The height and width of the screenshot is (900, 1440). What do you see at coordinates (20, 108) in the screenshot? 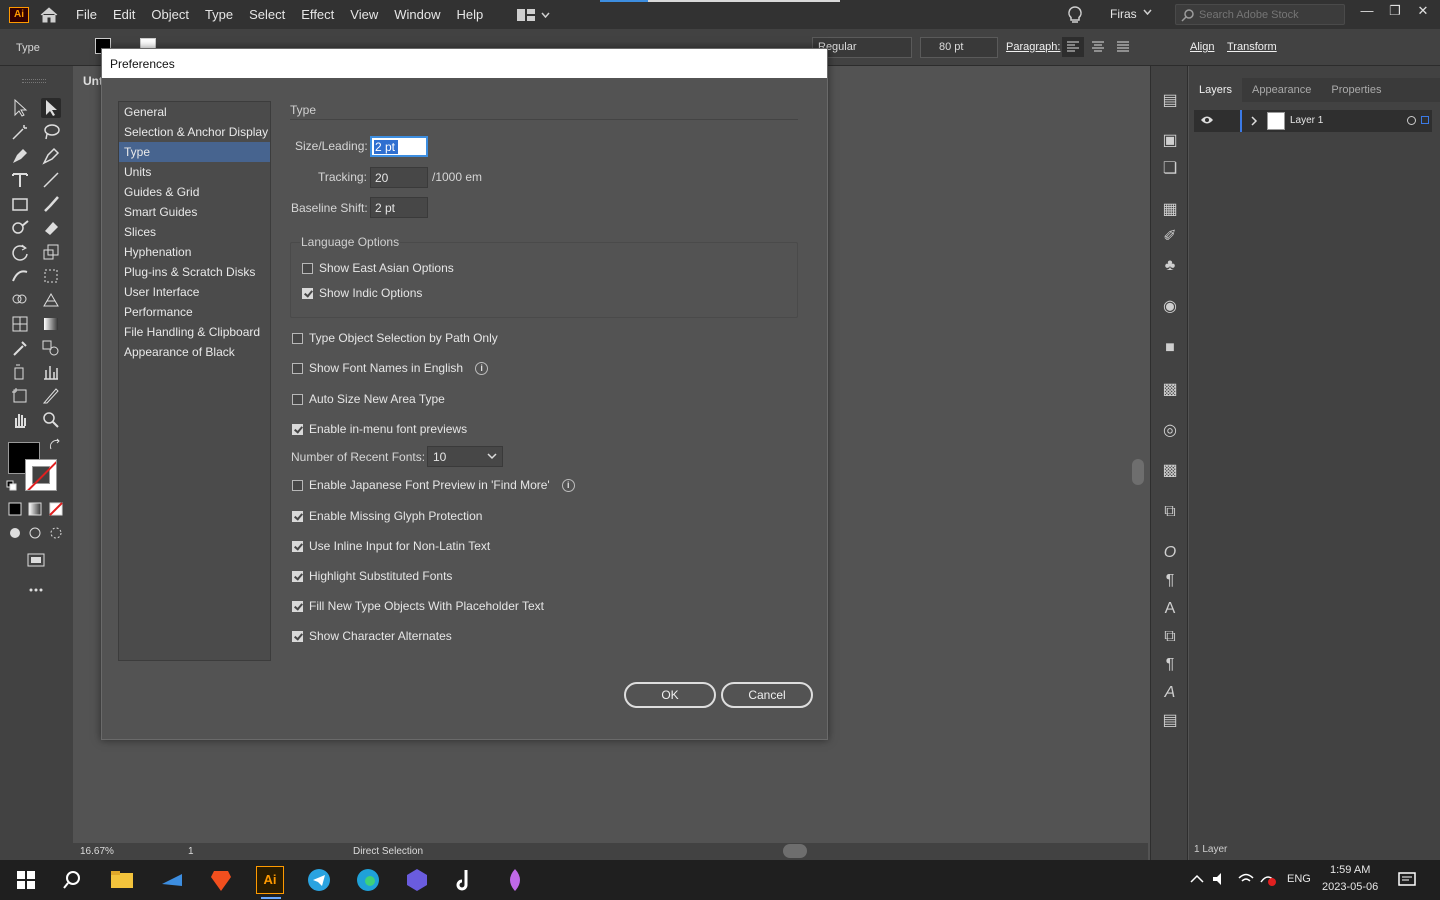
I see `selection-tool-icon` at bounding box center [20, 108].